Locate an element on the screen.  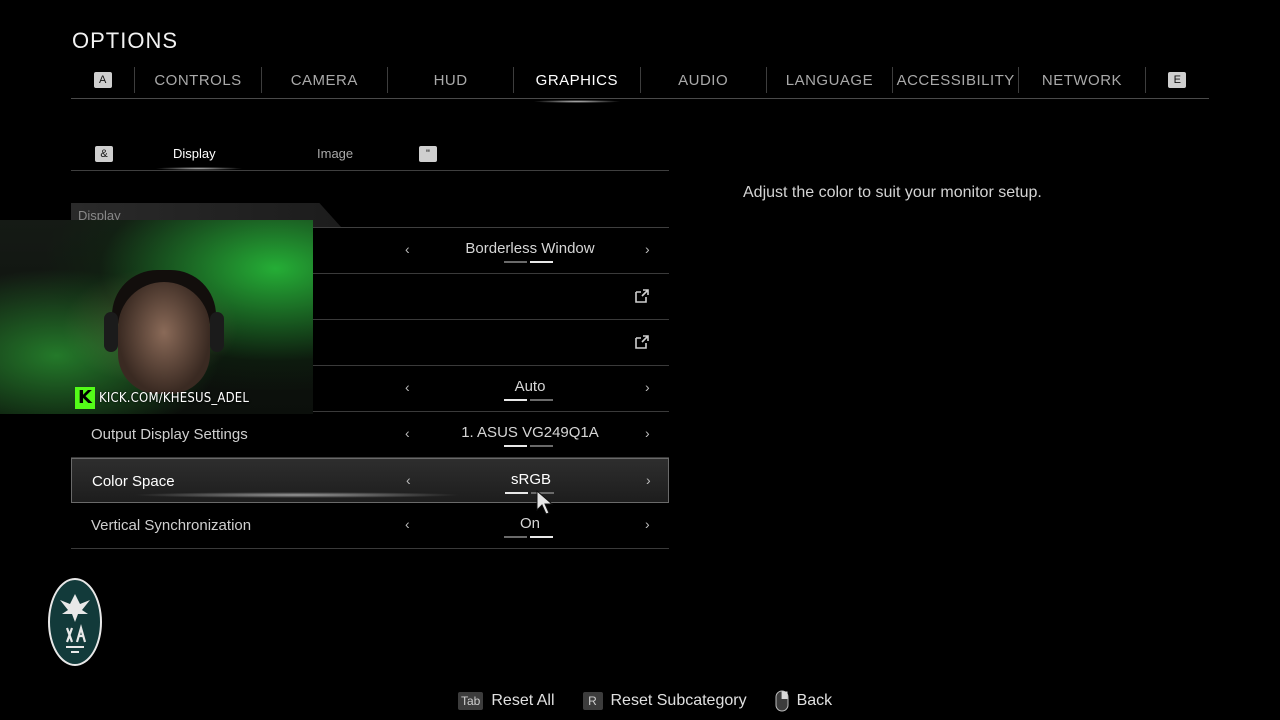
tab-controls: CONTROLS is located at coordinates (197, 80).